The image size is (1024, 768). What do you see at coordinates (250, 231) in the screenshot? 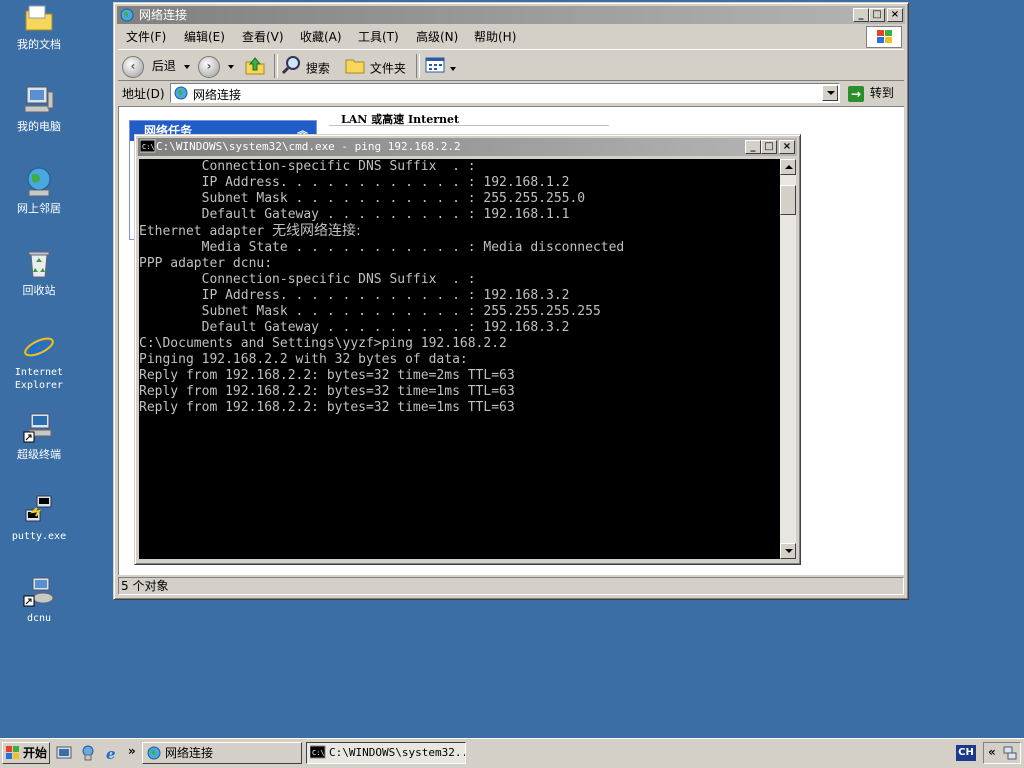
I see `console-line: Ethernet adapter 无线网络连接:` at bounding box center [250, 231].